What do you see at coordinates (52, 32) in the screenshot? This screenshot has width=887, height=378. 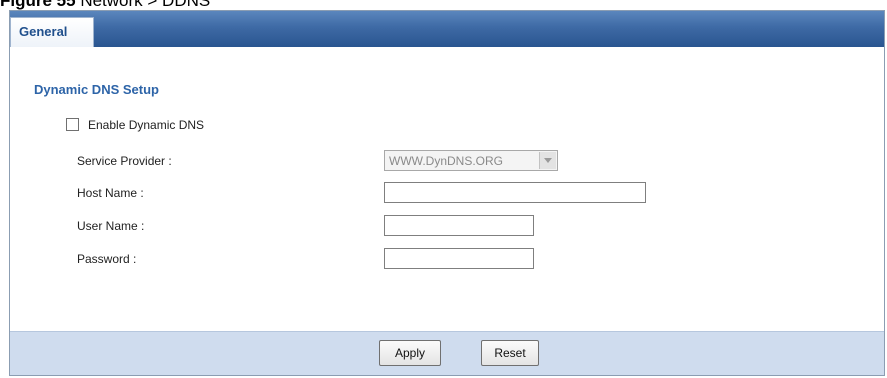 I see `tab-general: General` at bounding box center [52, 32].